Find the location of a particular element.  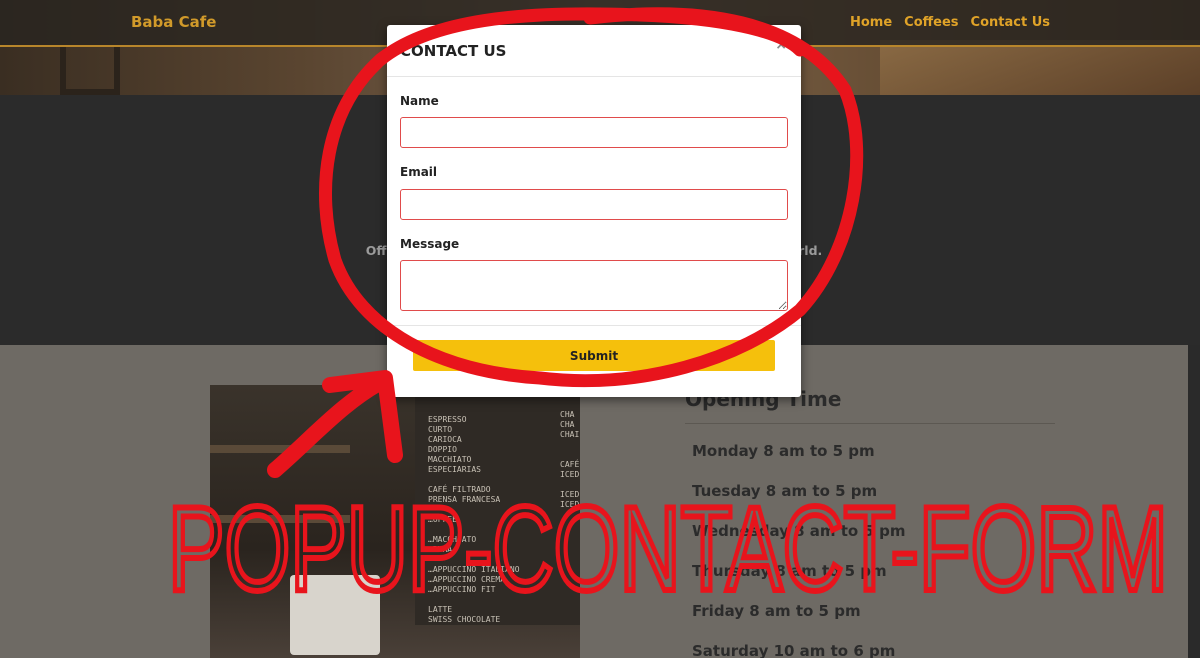

nav-link-home: Home is located at coordinates (871, 22).